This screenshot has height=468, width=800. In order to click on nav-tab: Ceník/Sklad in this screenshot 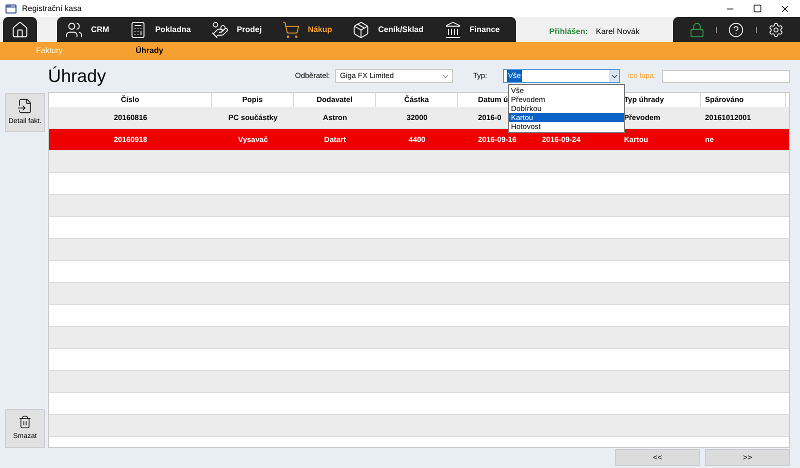, I will do `click(390, 29)`.